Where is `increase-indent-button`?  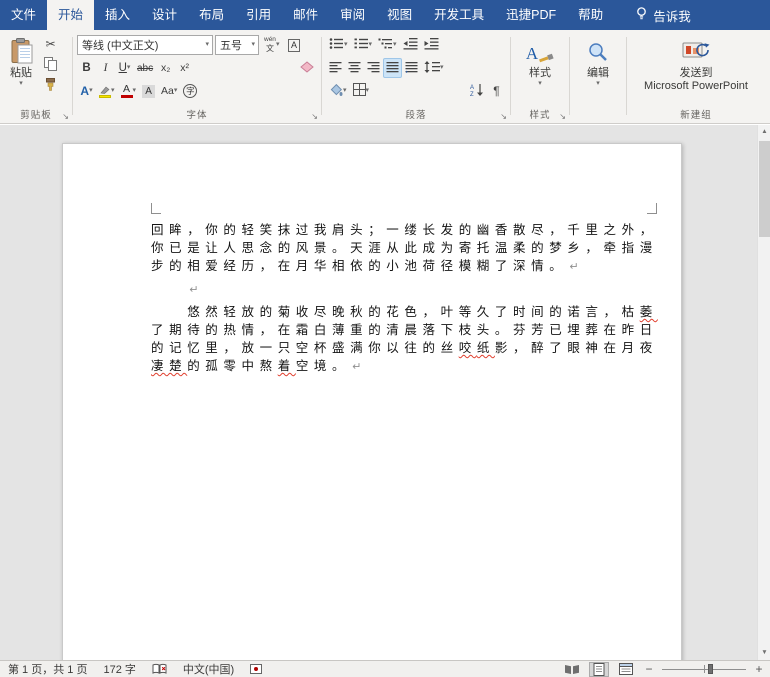 increase-indent-button is located at coordinates (431, 45).